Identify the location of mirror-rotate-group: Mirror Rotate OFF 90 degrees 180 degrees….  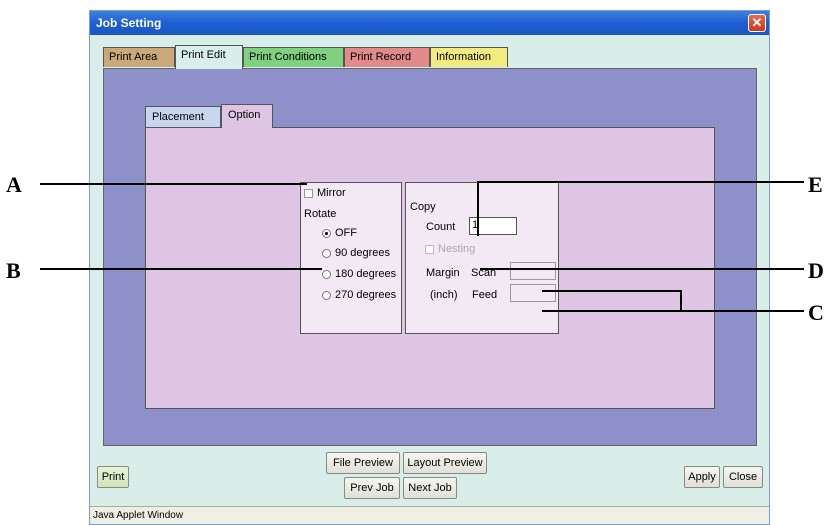
(351, 258).